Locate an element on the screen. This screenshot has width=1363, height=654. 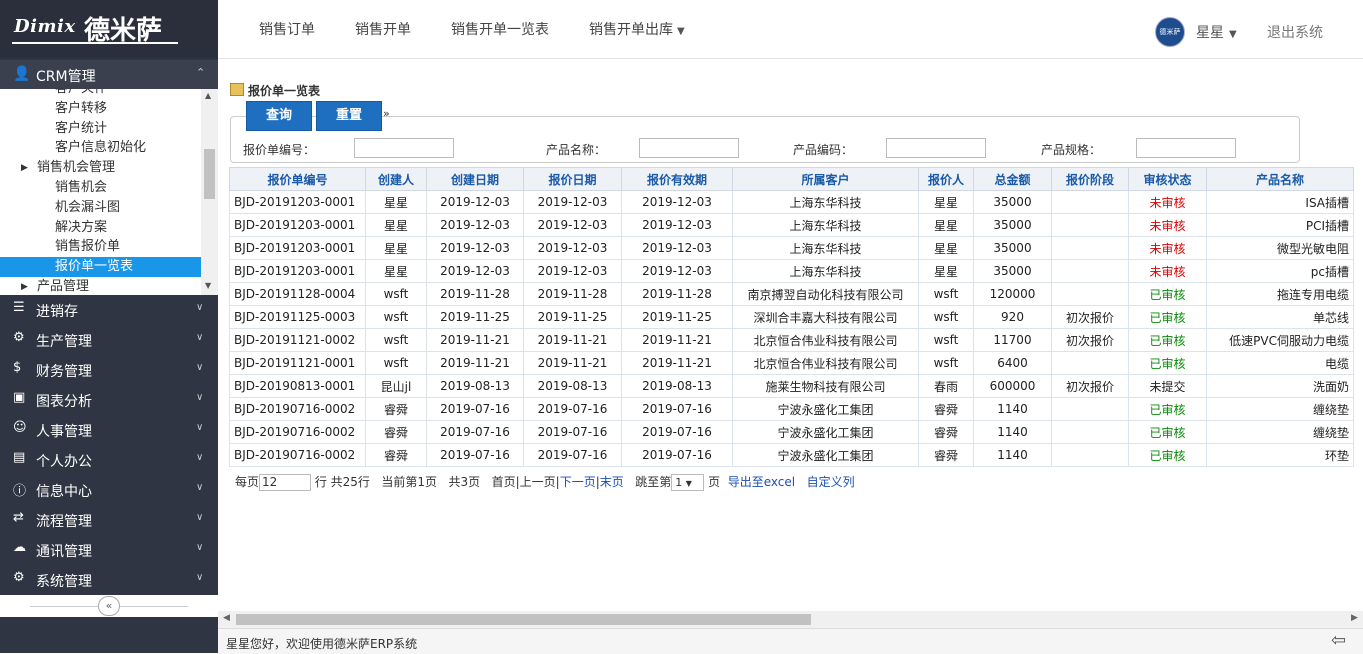
brand-logo: Dimix 德米萨 is located at coordinates (109, 29).